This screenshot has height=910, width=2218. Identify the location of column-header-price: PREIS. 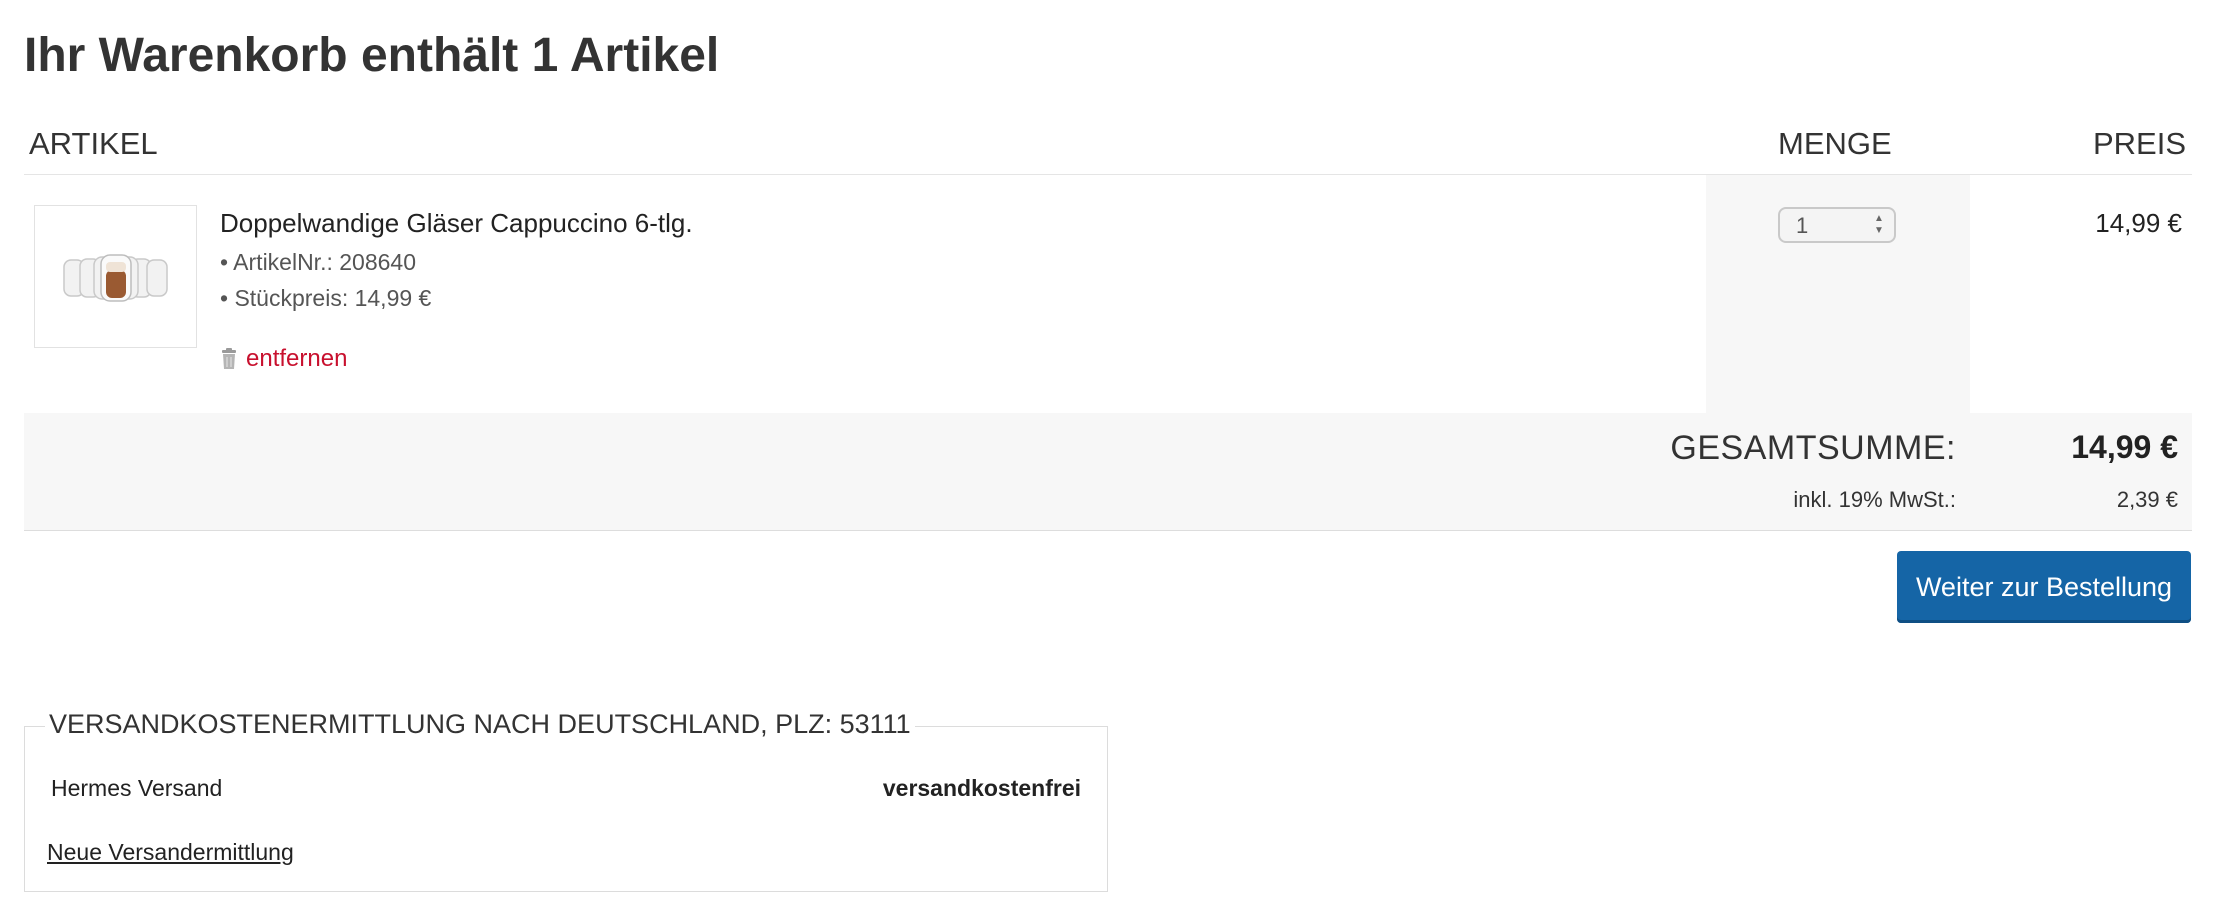
(2139, 143).